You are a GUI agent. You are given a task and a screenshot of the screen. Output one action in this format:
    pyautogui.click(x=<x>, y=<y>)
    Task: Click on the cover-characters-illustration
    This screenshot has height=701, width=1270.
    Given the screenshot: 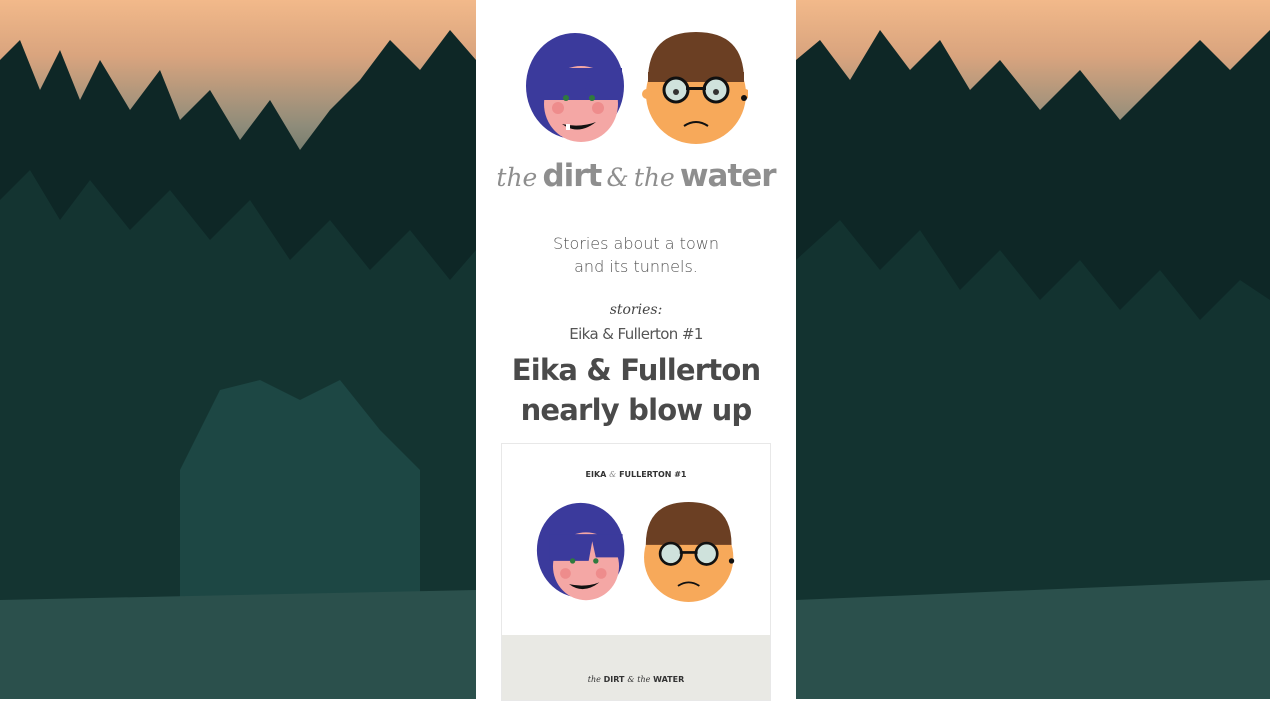 What is the action you would take?
    pyautogui.click(x=635, y=552)
    